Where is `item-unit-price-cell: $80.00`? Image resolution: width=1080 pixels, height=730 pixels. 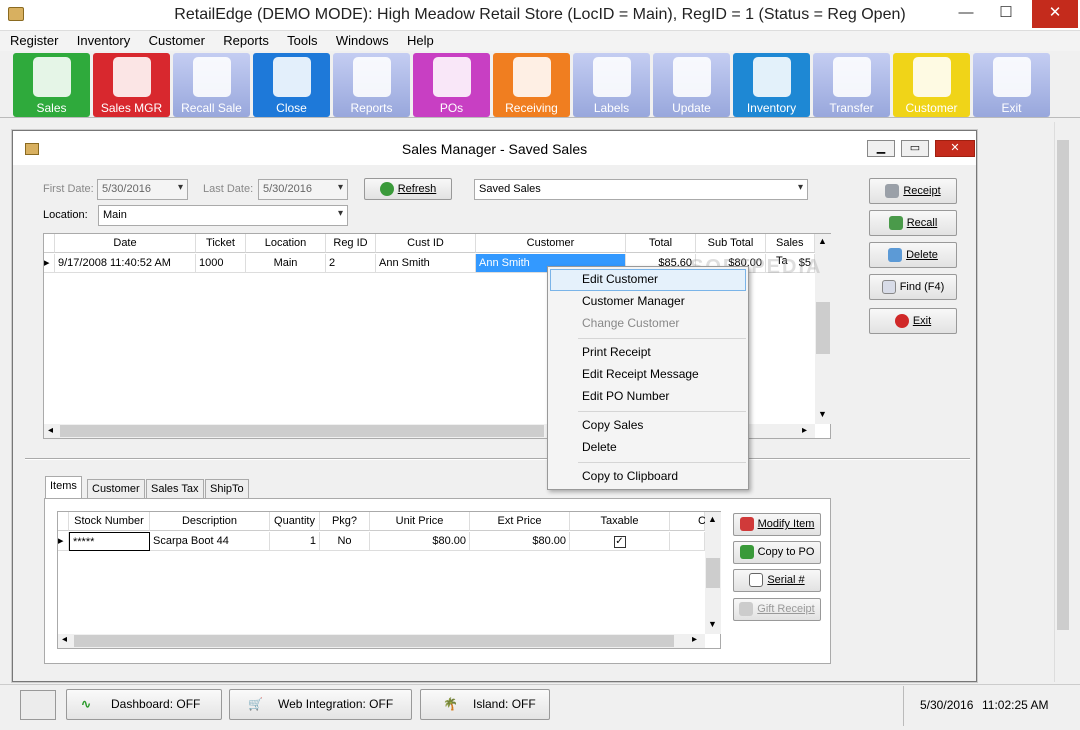 item-unit-price-cell: $80.00 is located at coordinates (420, 541).